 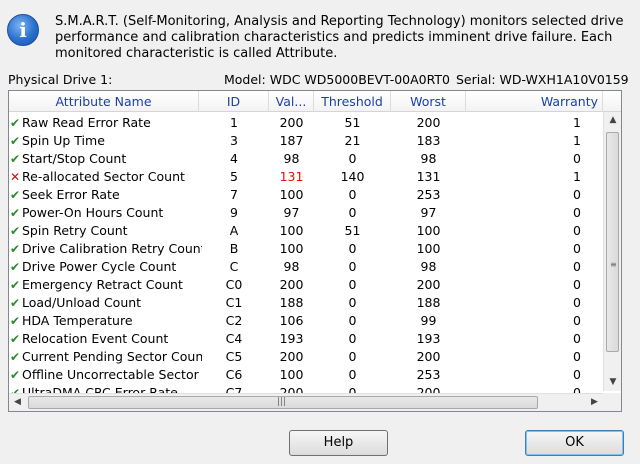 I want to click on attribute-name: Power-On Hours Count, so click(x=93, y=212).